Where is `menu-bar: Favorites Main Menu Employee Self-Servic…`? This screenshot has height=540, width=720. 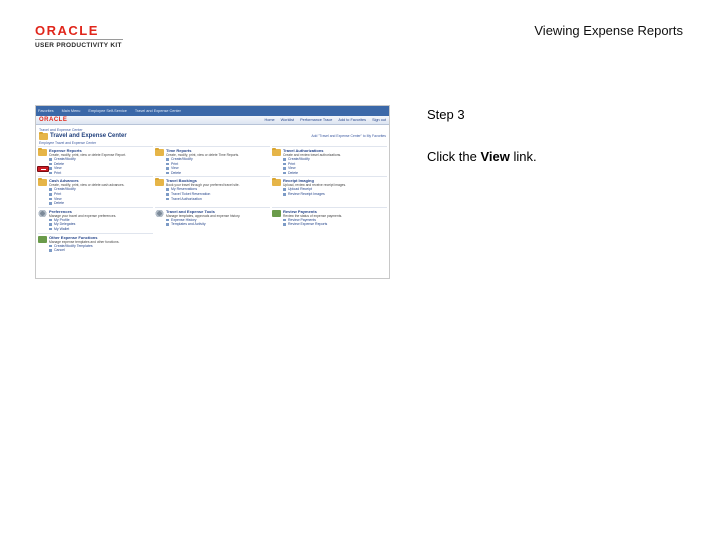 menu-bar: Favorites Main Menu Employee Self-Servic… is located at coordinates (212, 111).